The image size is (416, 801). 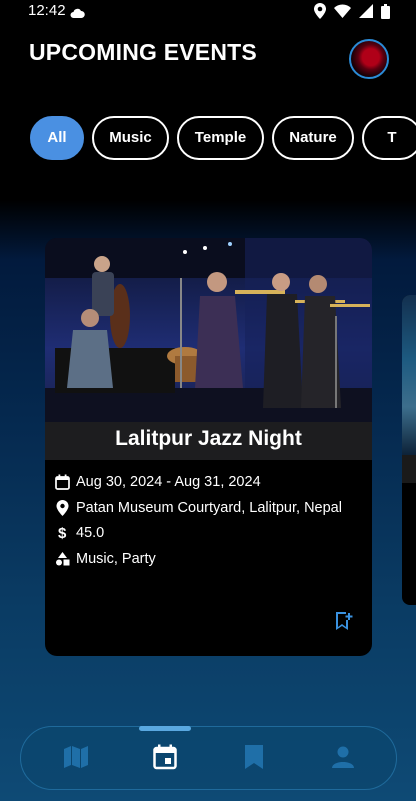 I want to click on event-date-row: Aug 30, 2024 - Aug 31, 2024, so click(x=158, y=482).